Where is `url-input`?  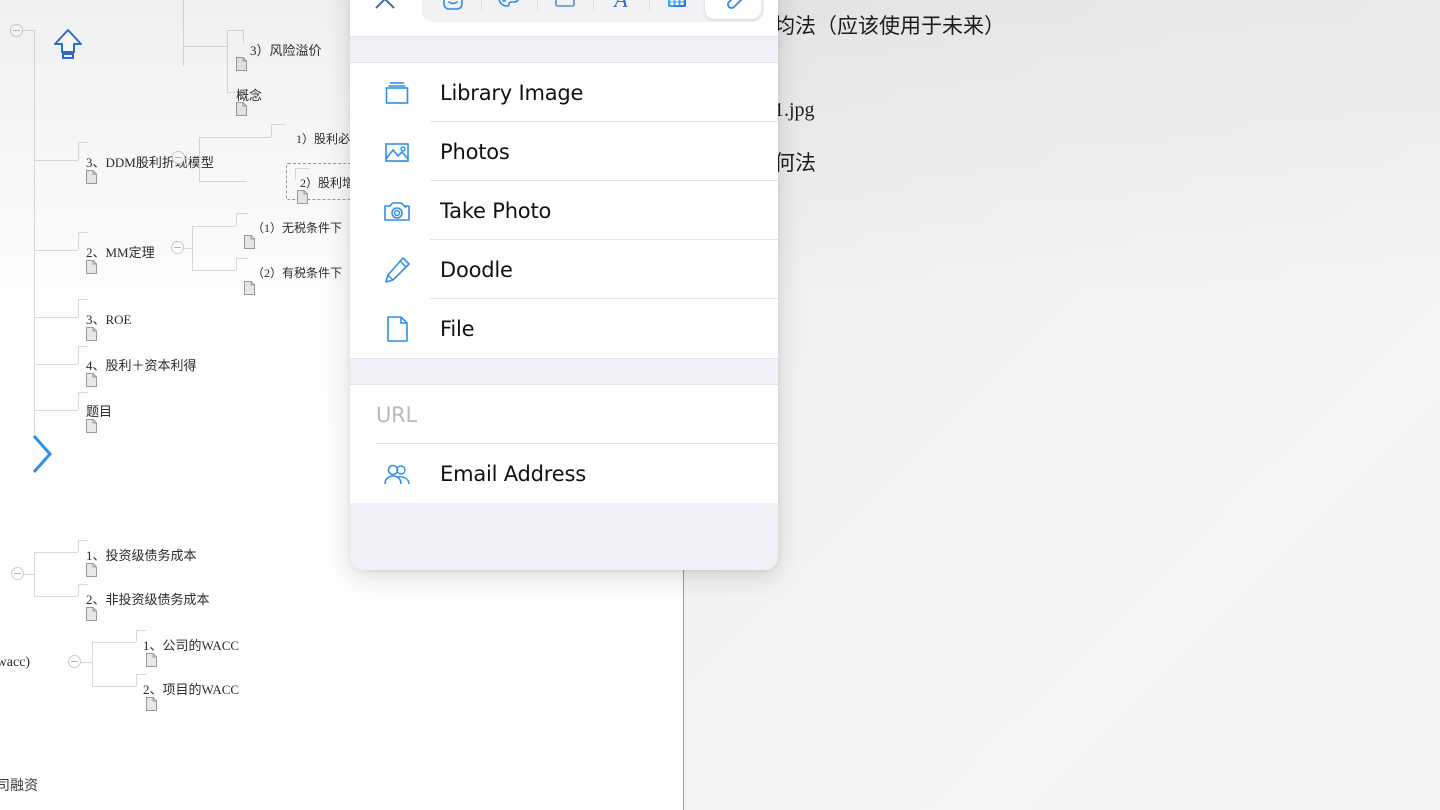
url-input is located at coordinates (557, 414).